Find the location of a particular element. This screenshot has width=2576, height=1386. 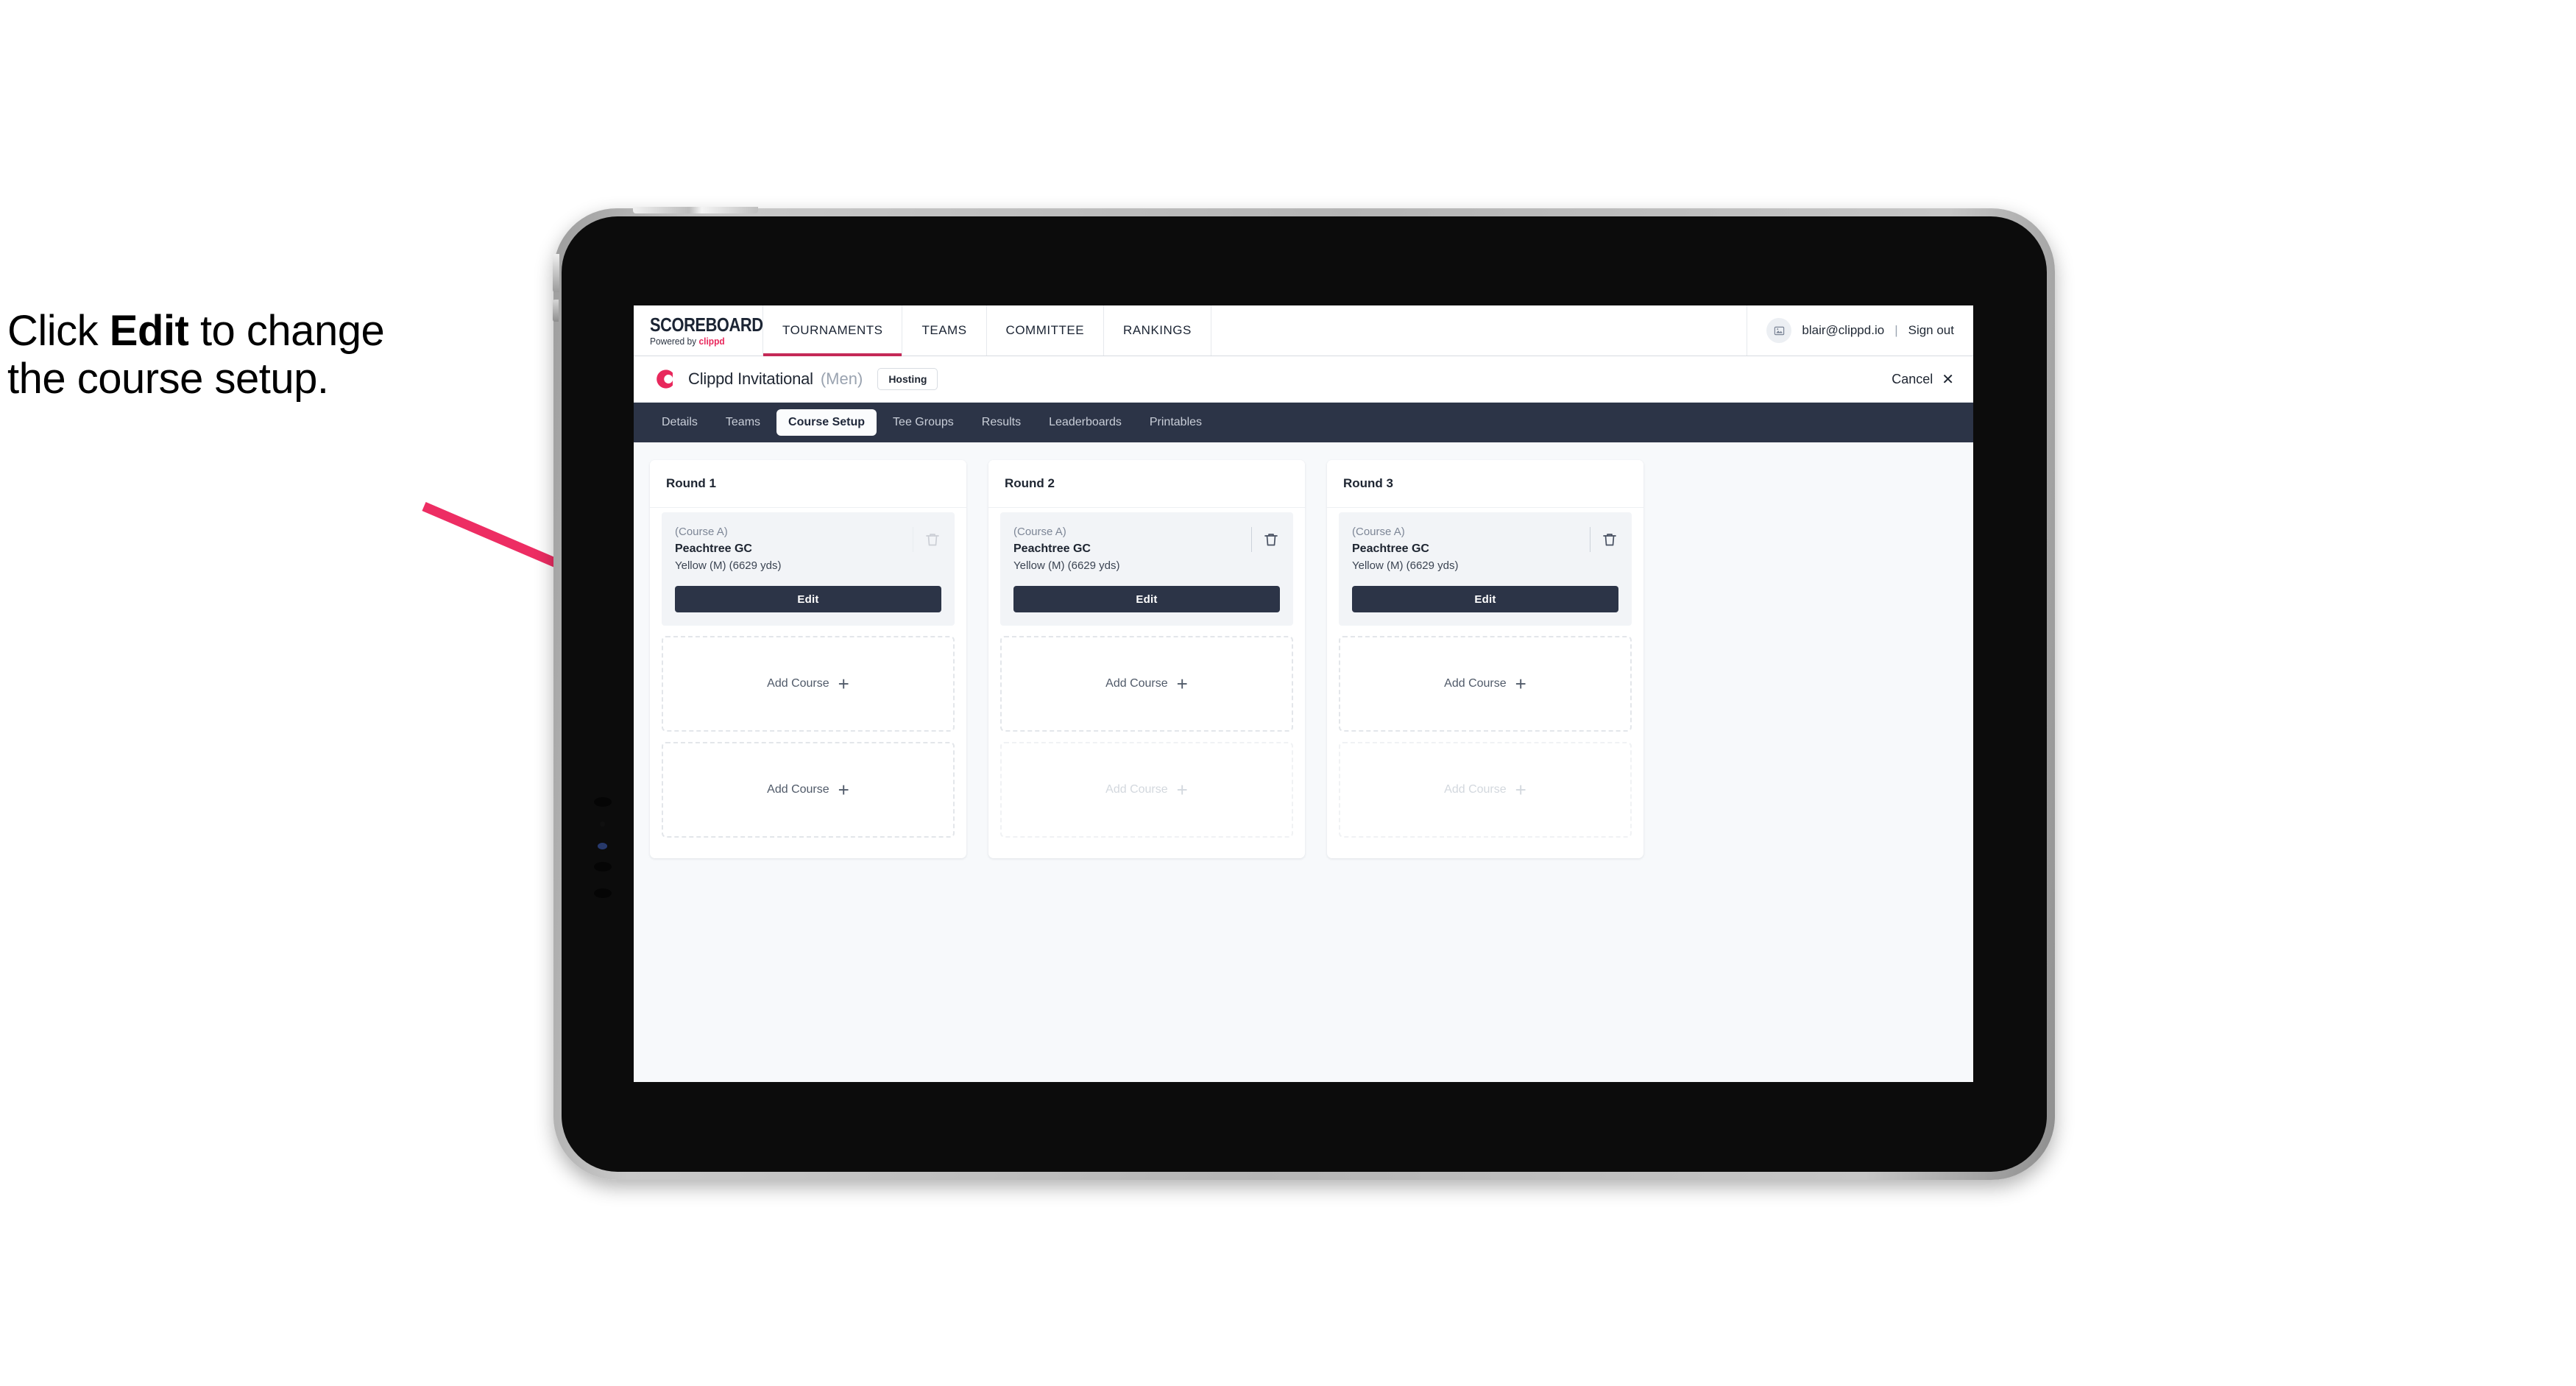

nav-item-tournaments: TOURNAMENTS is located at coordinates (833, 330).